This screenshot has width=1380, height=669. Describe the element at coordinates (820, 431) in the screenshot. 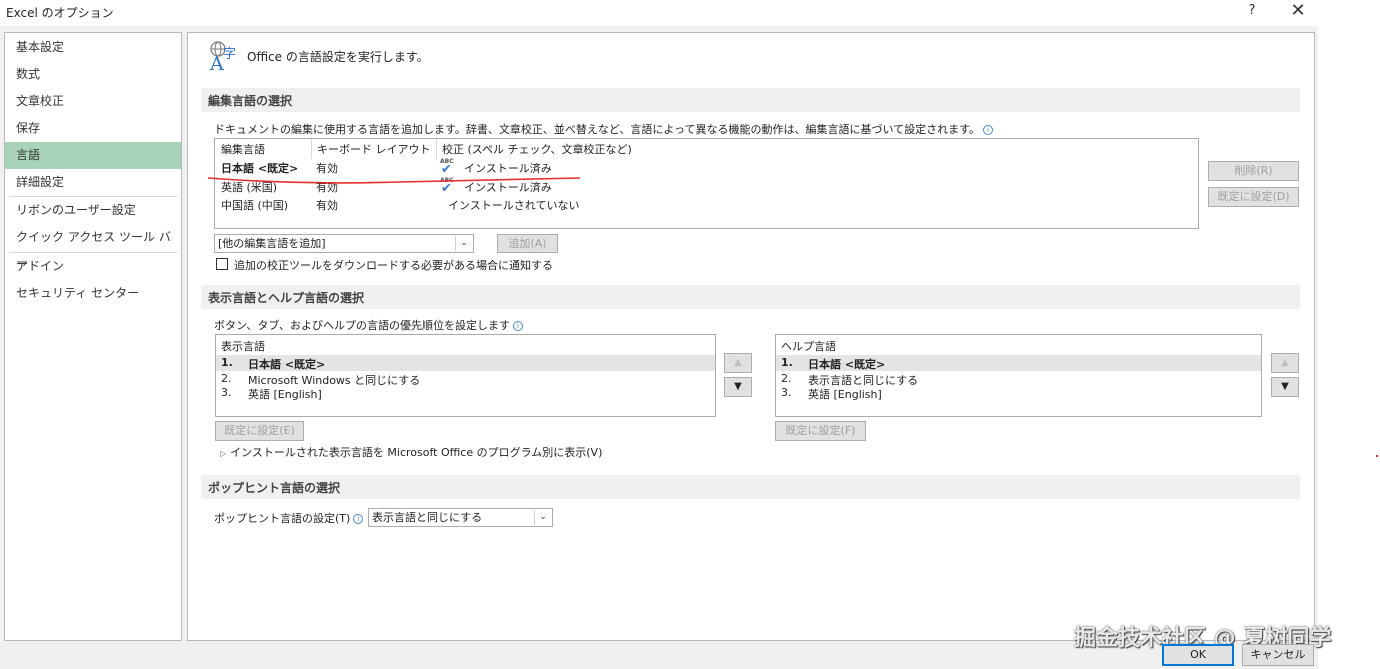

I see `set-default-help-button: 既定に設定(F)` at that location.